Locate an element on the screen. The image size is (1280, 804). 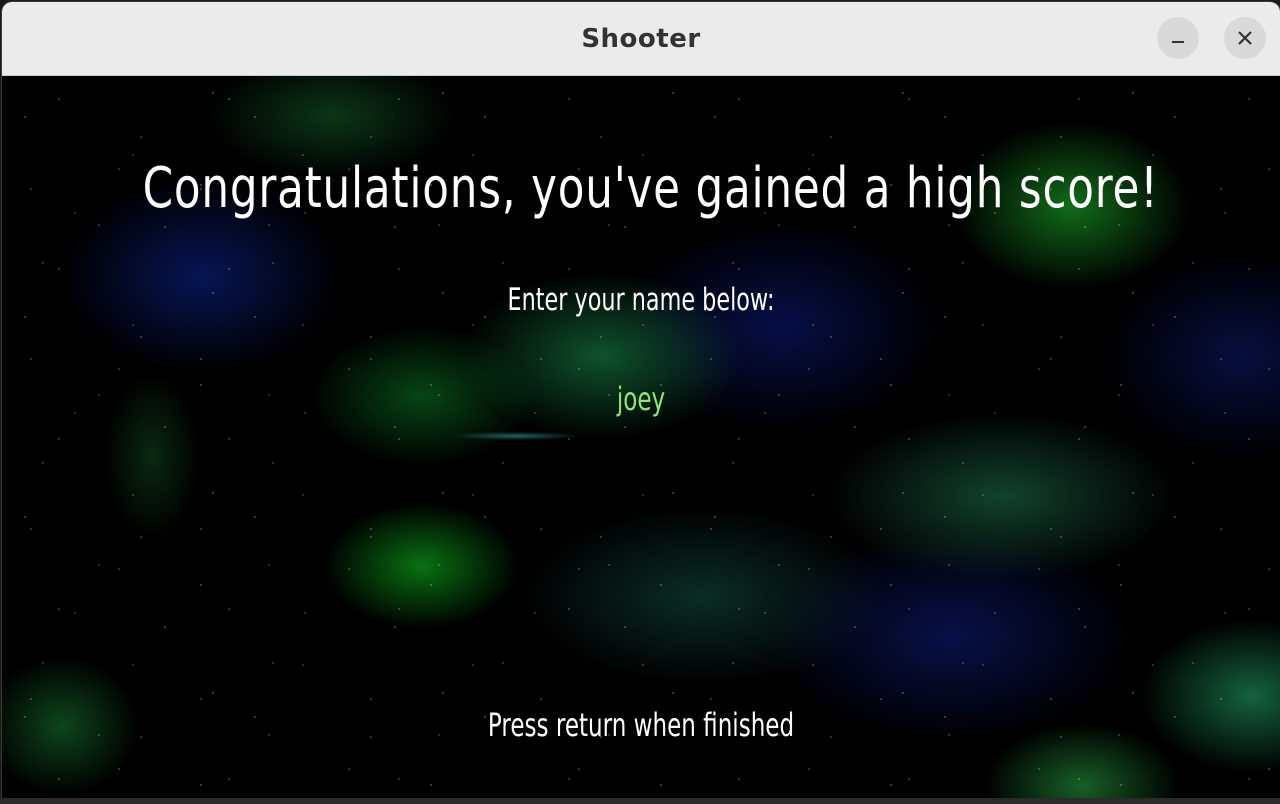
titlebar: Shooter is located at coordinates (641, 39).